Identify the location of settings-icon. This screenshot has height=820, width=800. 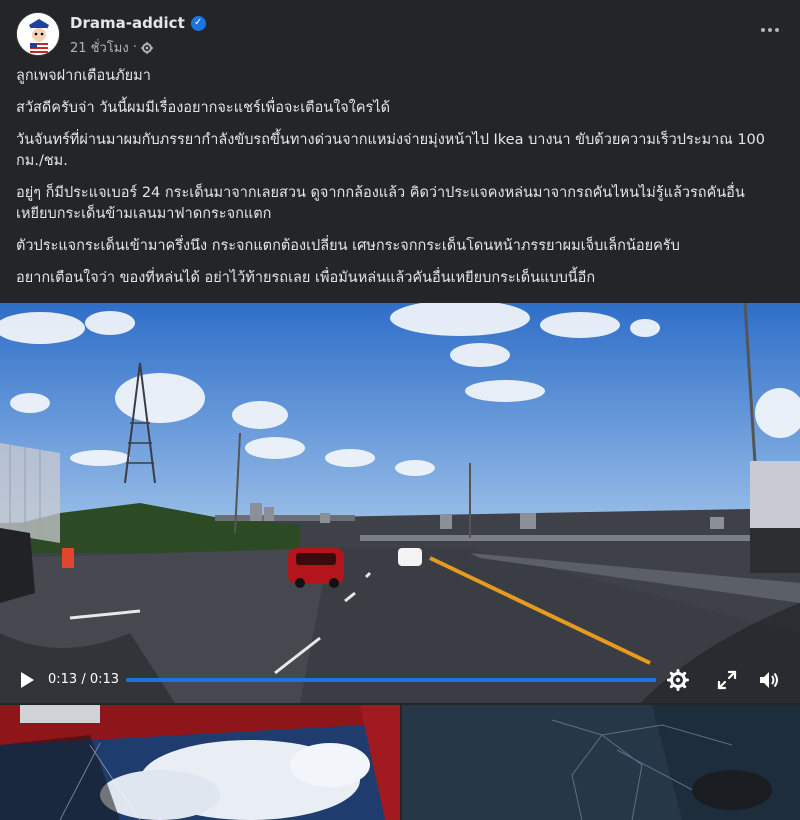
(678, 680).